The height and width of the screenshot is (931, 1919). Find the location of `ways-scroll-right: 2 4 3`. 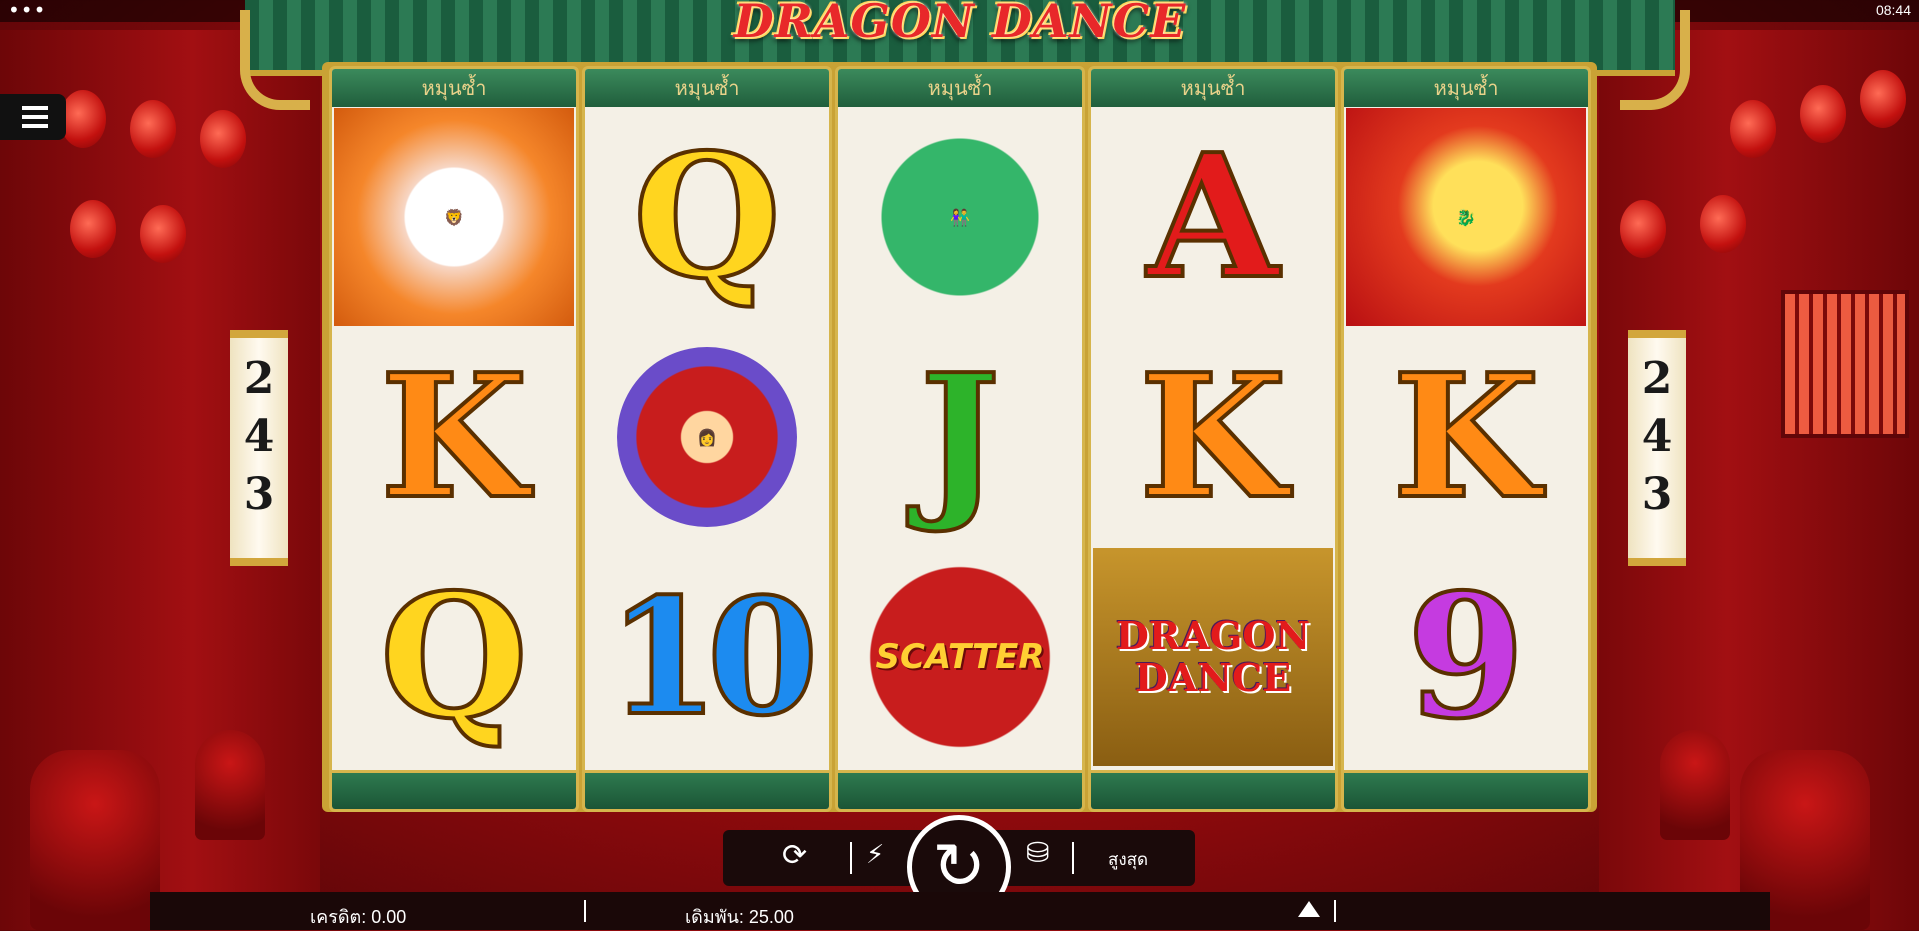

ways-scroll-right: 2 4 3 is located at coordinates (1657, 448).